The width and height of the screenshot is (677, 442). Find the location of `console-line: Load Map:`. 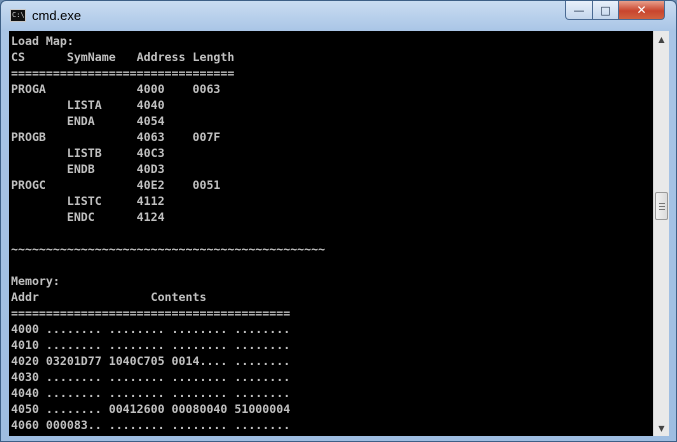

console-line: Load Map: is located at coordinates (42, 41).